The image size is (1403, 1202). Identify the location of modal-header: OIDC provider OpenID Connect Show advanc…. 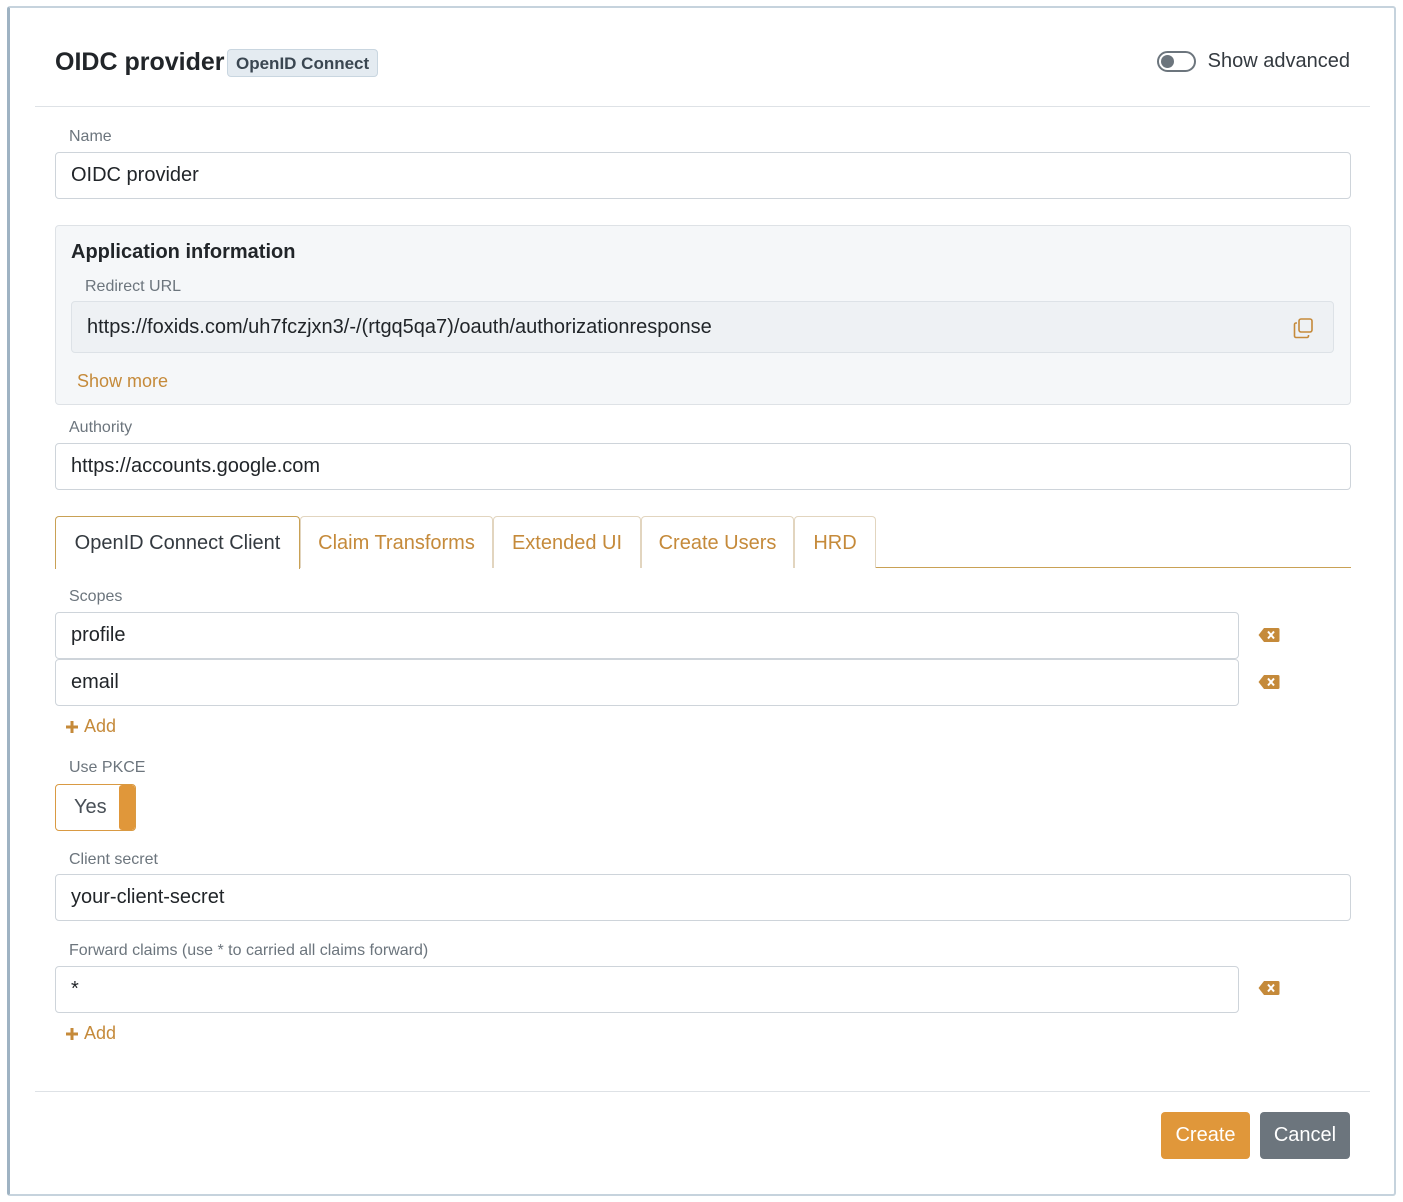
(702, 57).